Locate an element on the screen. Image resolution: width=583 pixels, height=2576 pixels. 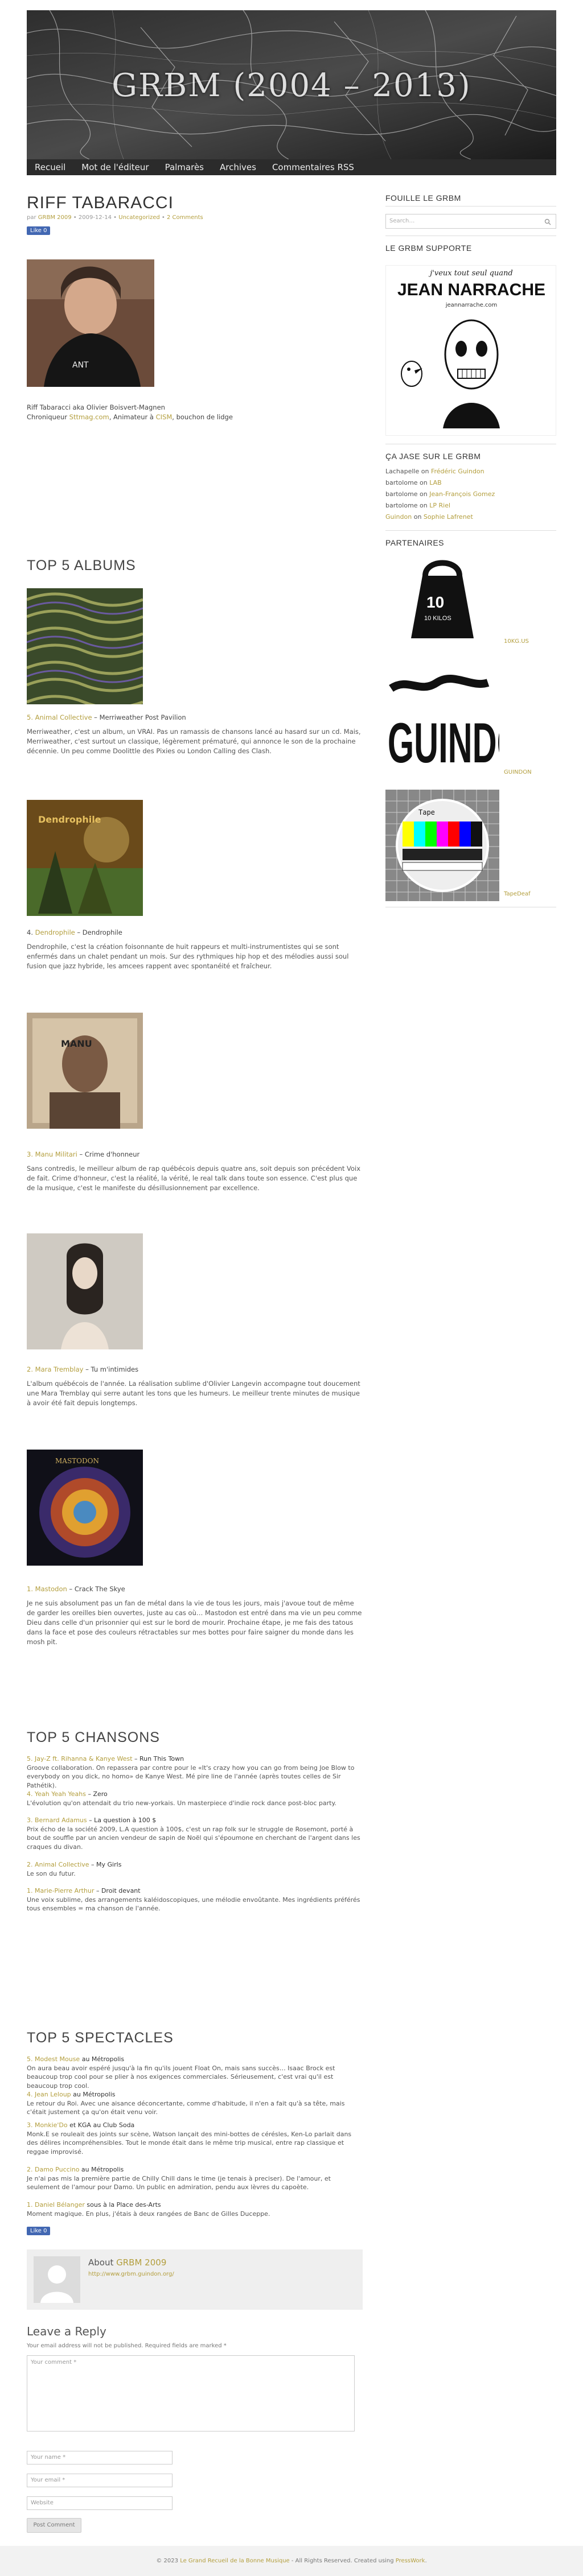
song-5-artist-link: Jay-Z ft. Rihanna & Kanye West is located at coordinates (84, 1759).